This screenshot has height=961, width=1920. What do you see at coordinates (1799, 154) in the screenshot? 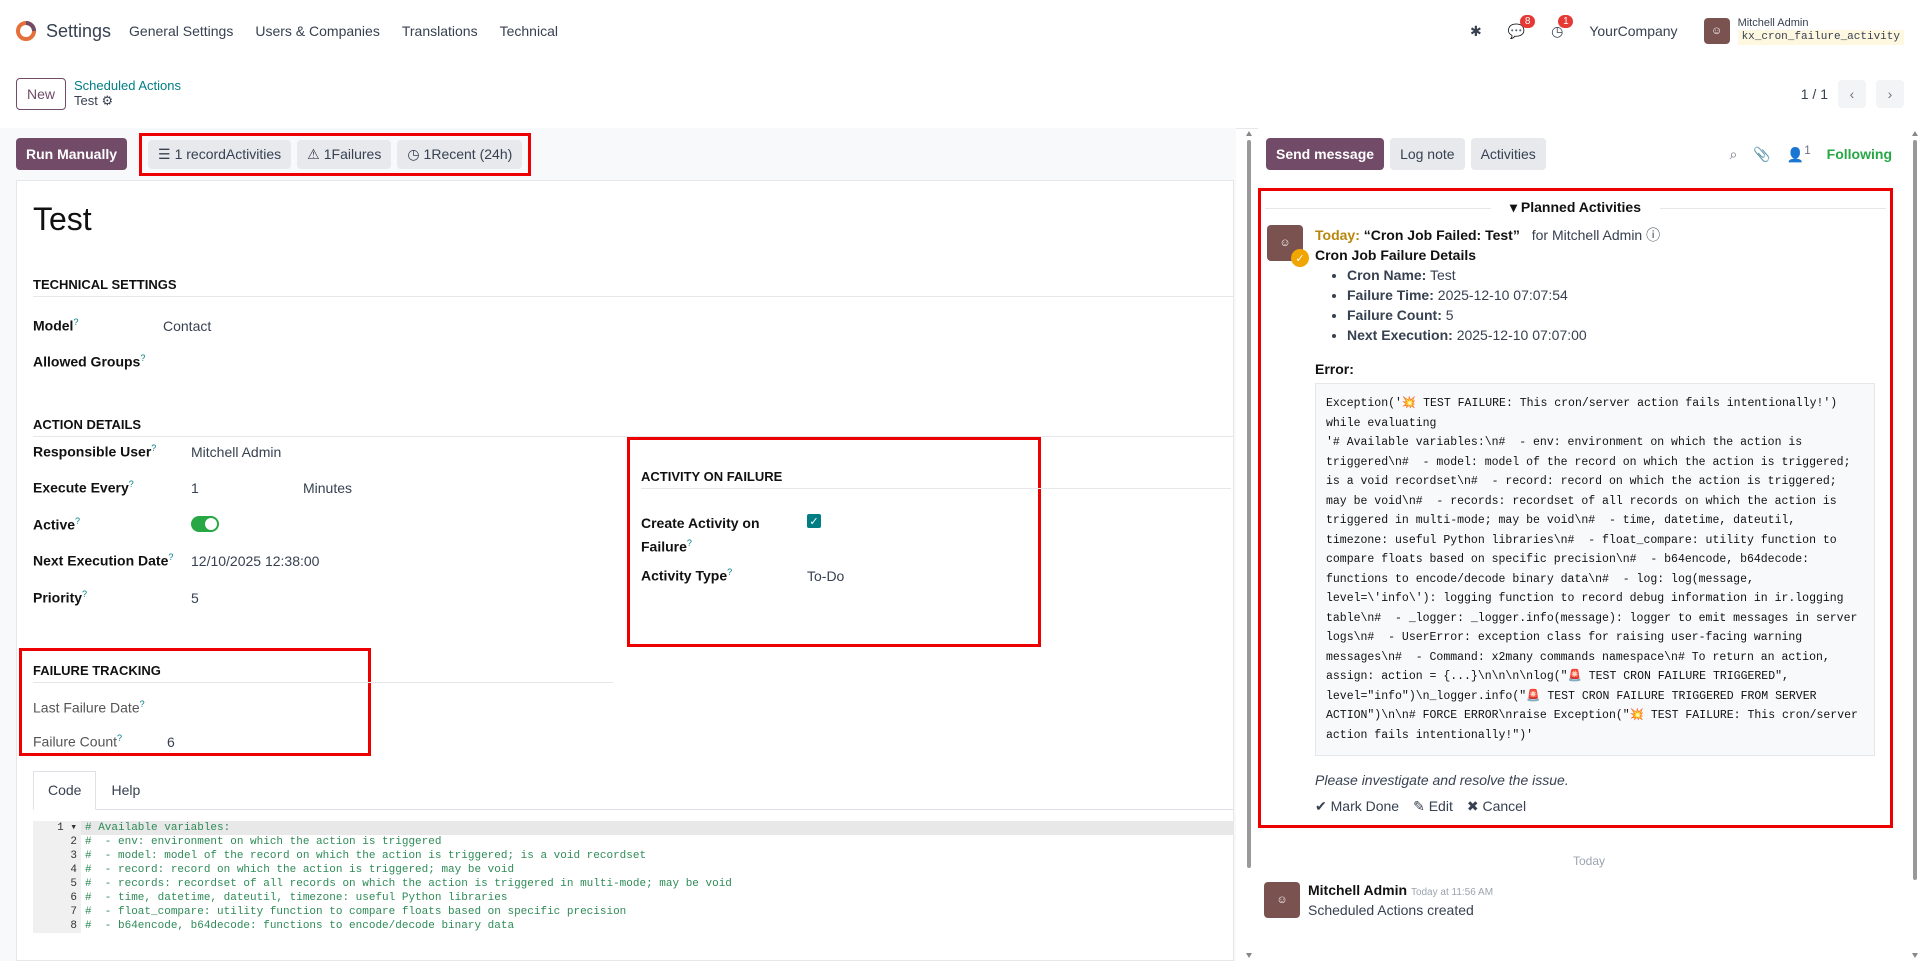
I see `followers-button: 👤1` at bounding box center [1799, 154].